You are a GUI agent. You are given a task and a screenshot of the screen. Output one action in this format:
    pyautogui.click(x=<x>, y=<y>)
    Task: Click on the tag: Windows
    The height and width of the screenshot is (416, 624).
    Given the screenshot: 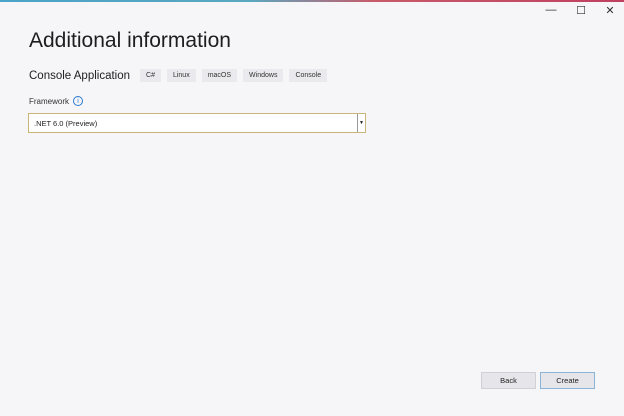 What is the action you would take?
    pyautogui.click(x=263, y=75)
    